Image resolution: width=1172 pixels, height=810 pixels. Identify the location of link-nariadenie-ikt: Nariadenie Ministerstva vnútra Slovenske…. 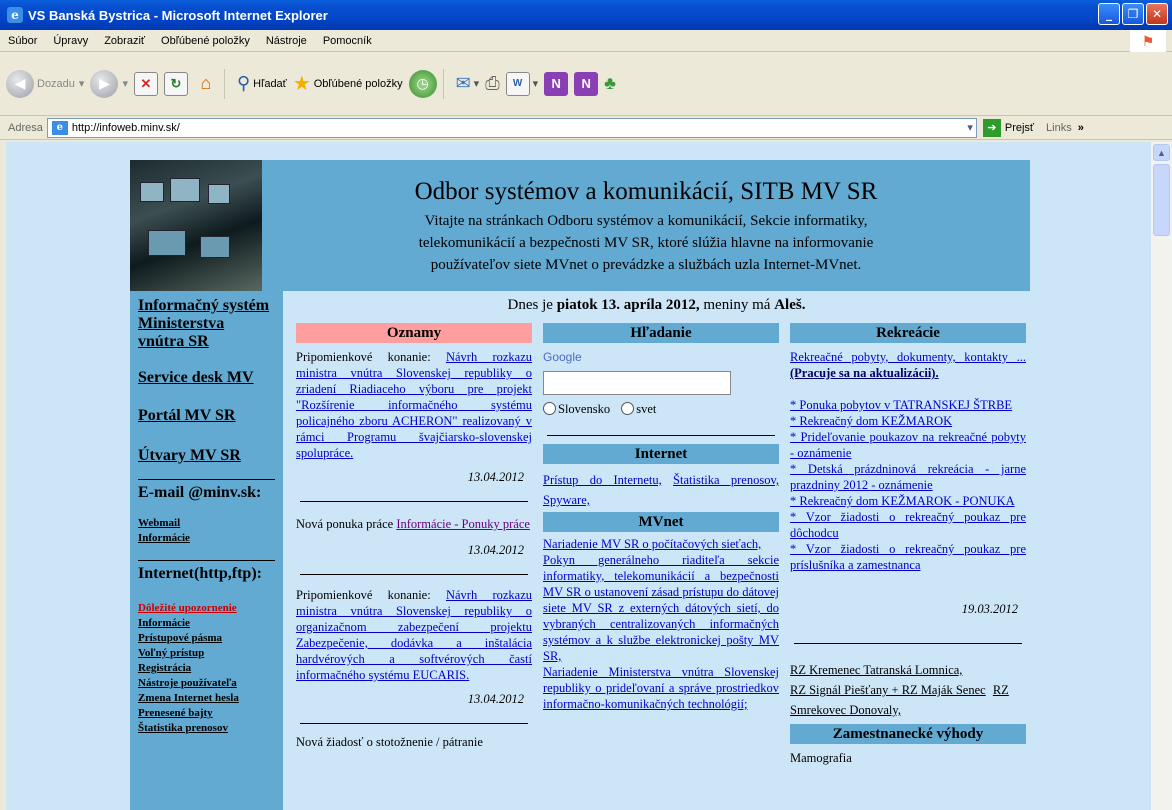
(661, 688).